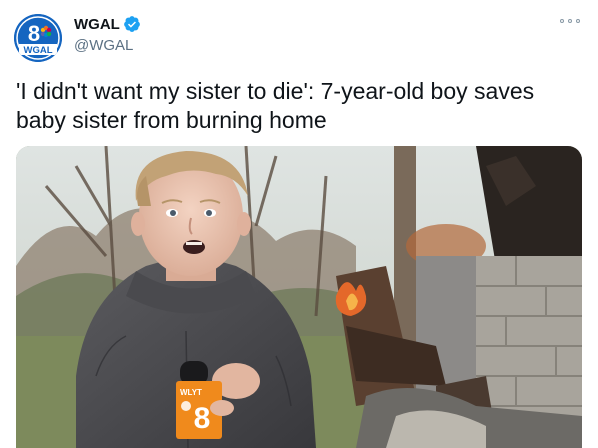 This screenshot has width=598, height=448. What do you see at coordinates (34, 33) in the screenshot?
I see `avatar-logo-number: 8` at bounding box center [34, 33].